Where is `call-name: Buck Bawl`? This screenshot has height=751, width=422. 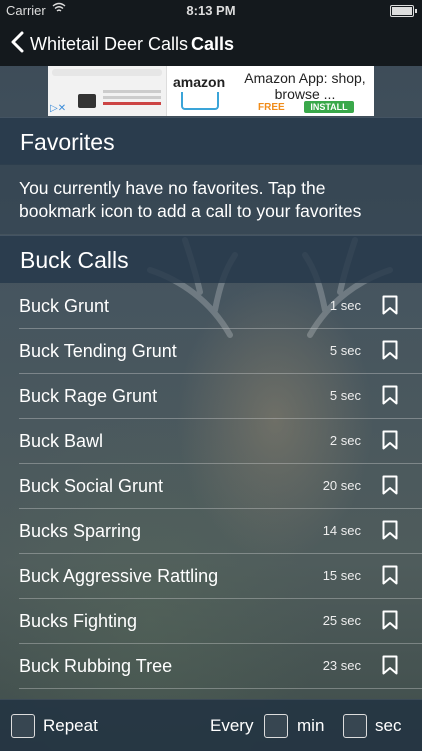
call-name: Buck Bawl is located at coordinates (61, 441).